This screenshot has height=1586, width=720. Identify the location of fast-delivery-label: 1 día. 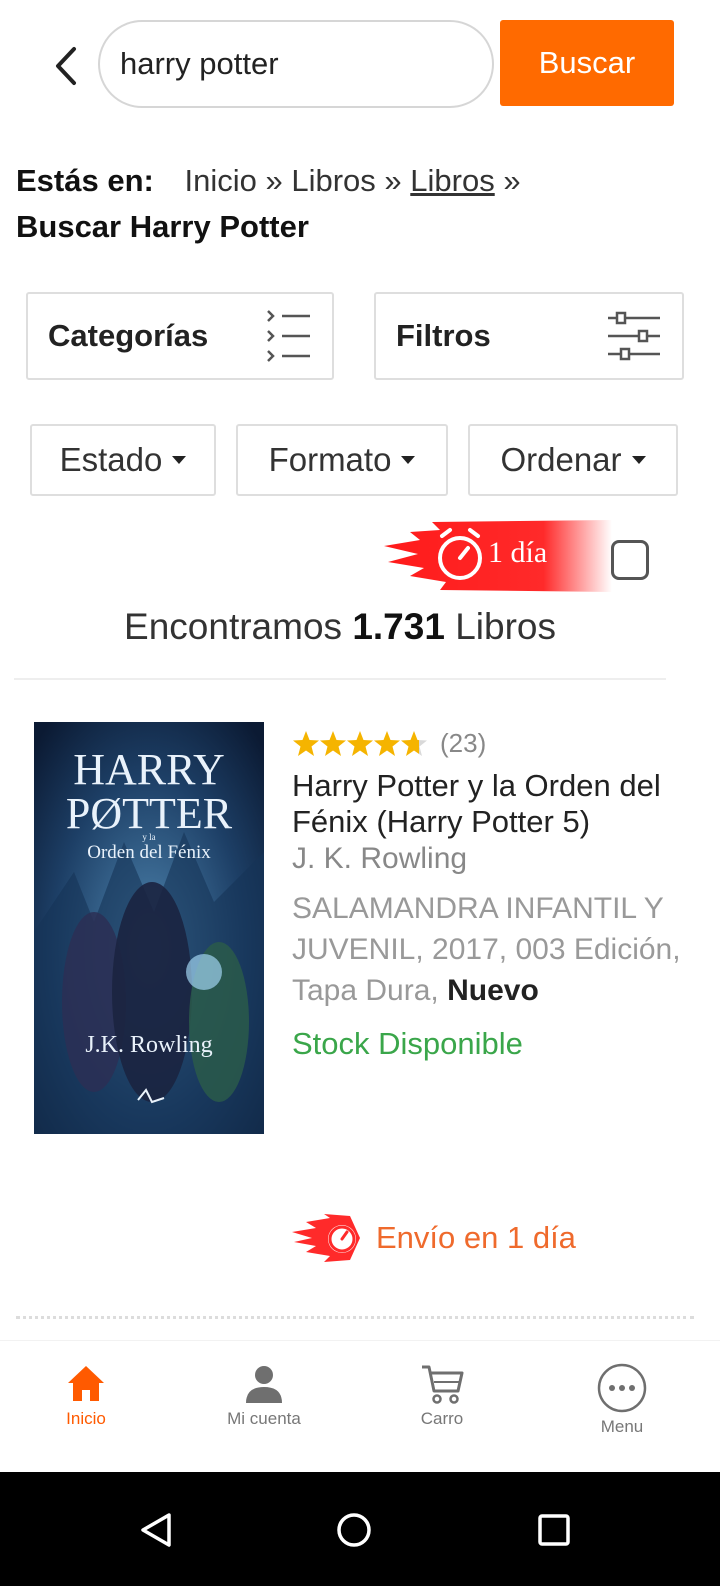
(518, 552).